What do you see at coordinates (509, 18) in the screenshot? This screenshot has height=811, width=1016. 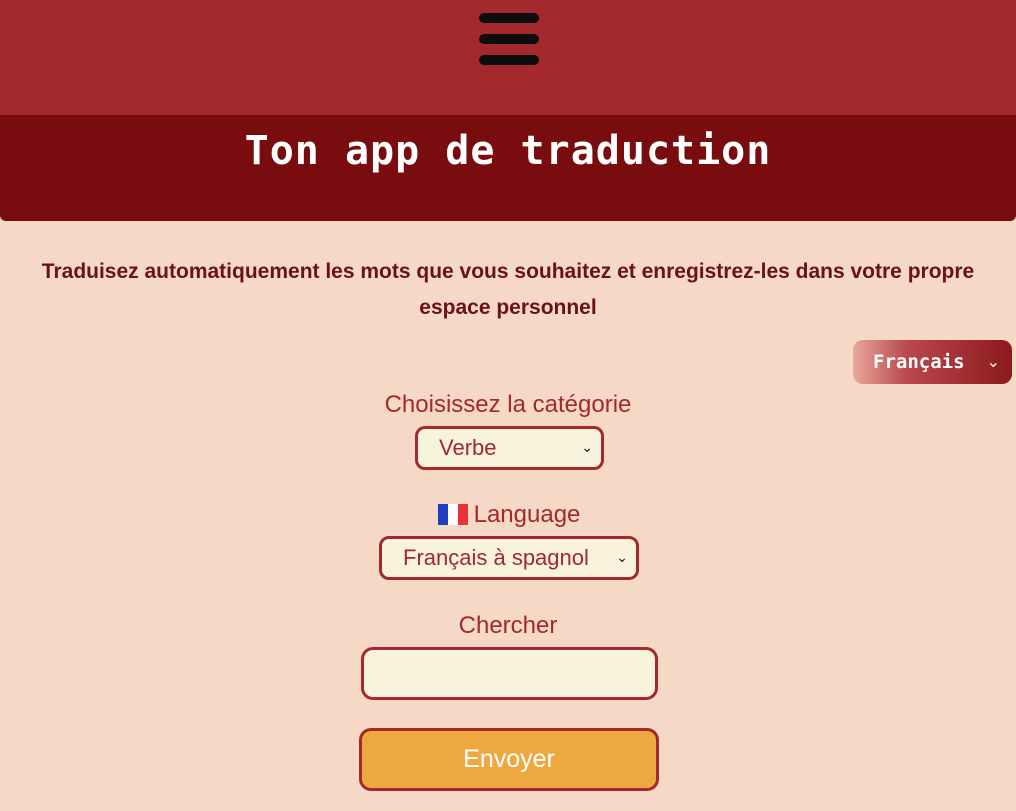 I see `menu-bar-top` at bounding box center [509, 18].